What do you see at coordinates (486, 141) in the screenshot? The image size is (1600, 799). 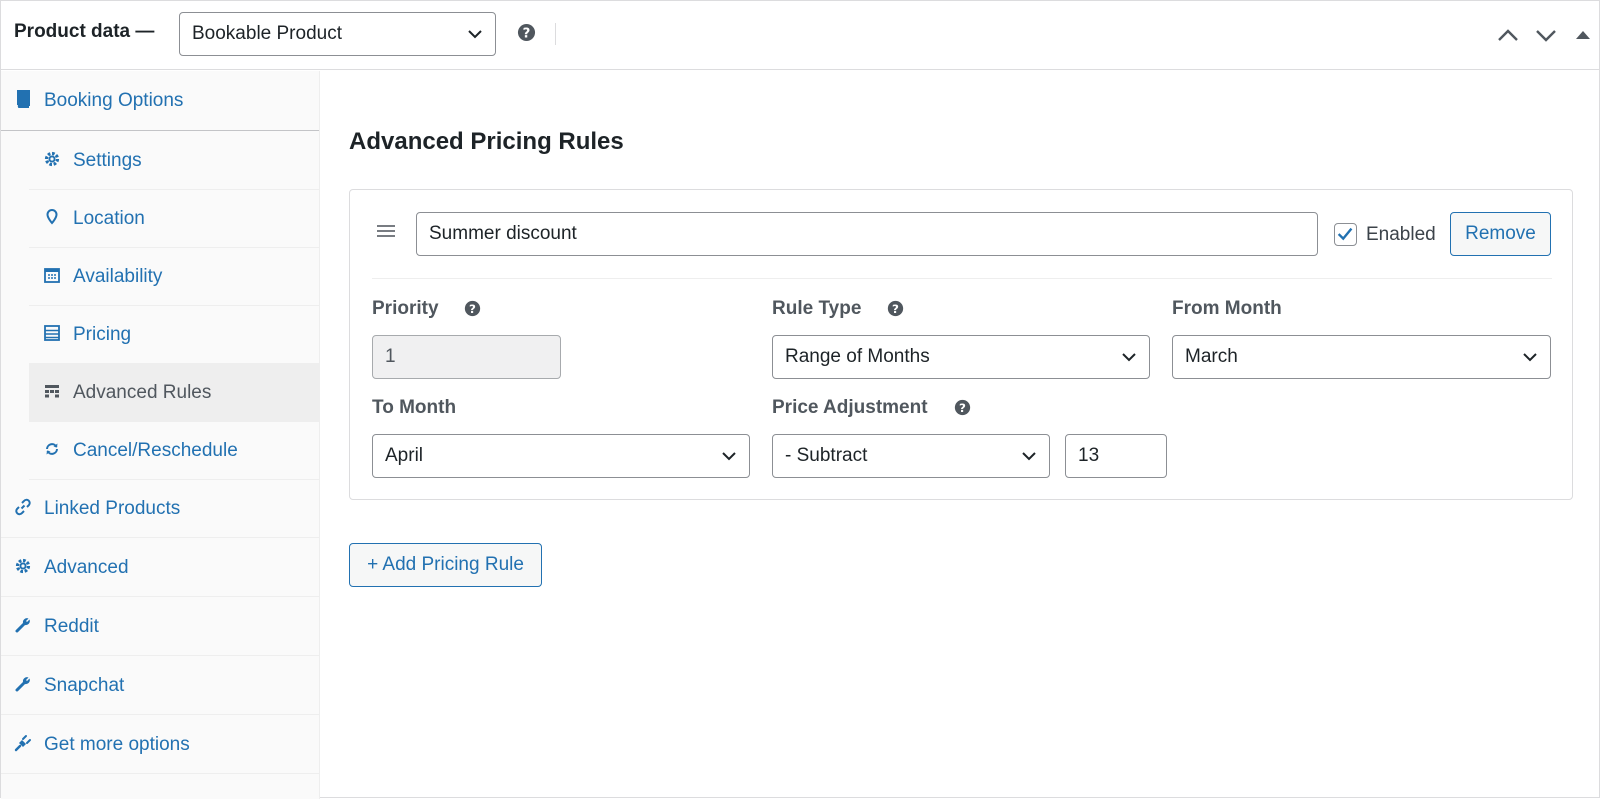 I see `section-title: Advanced Pricing Rules` at bounding box center [486, 141].